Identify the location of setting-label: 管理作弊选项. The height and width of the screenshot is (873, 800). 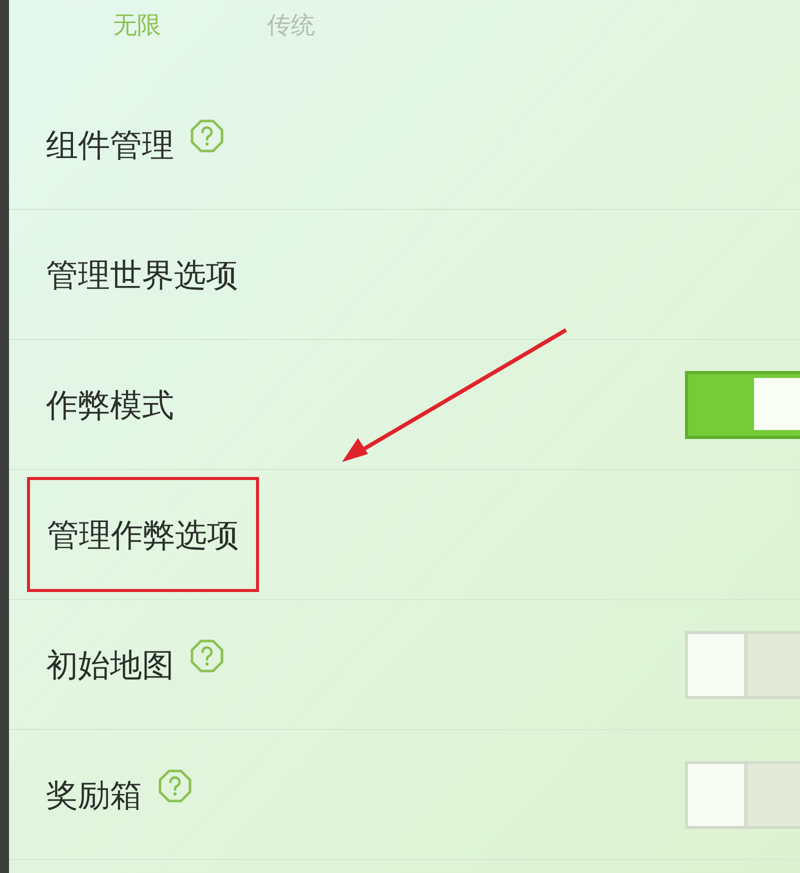
(143, 534).